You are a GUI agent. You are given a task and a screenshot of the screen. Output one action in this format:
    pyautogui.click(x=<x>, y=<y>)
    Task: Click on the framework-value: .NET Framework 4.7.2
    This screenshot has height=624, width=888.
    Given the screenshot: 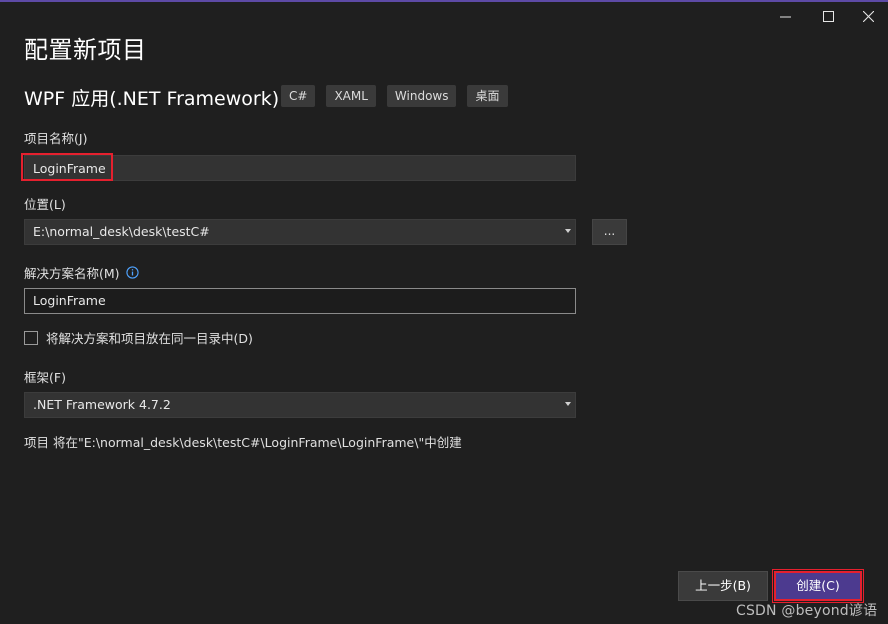 What is the action you would take?
    pyautogui.click(x=102, y=404)
    